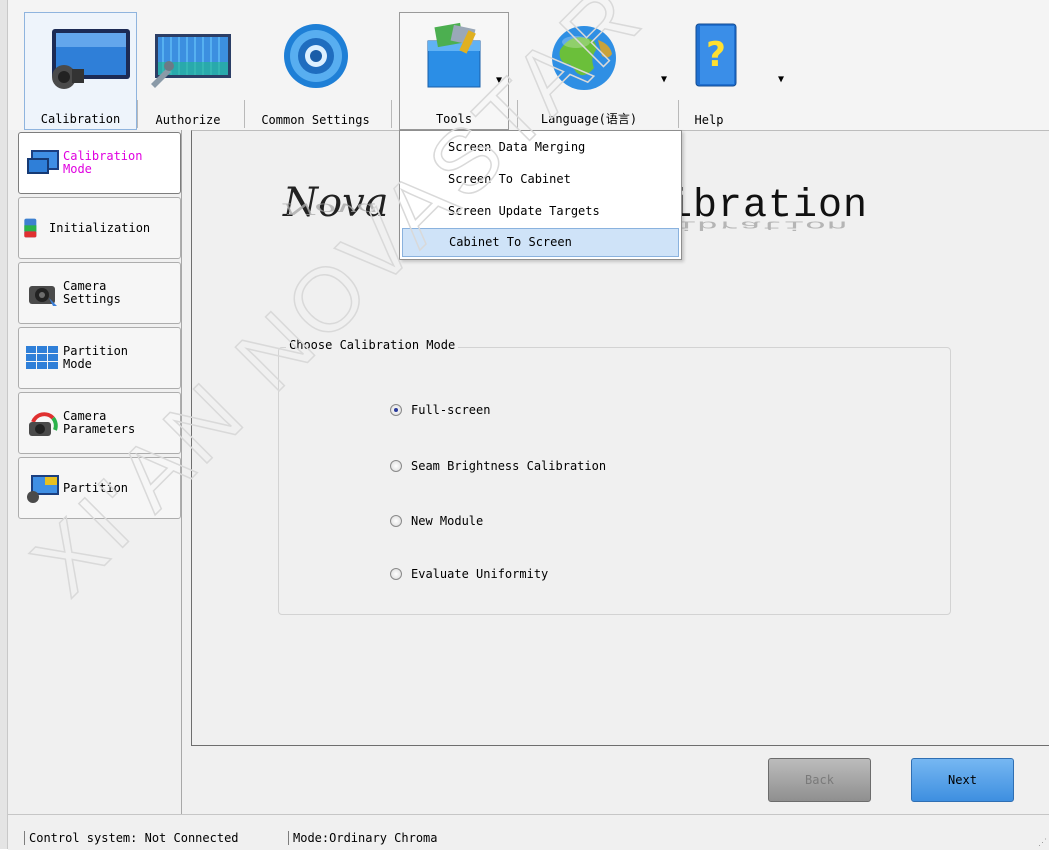 This screenshot has height=850, width=1049. Describe the element at coordinates (43, 296) in the screenshot. I see `camera-icon` at that location.